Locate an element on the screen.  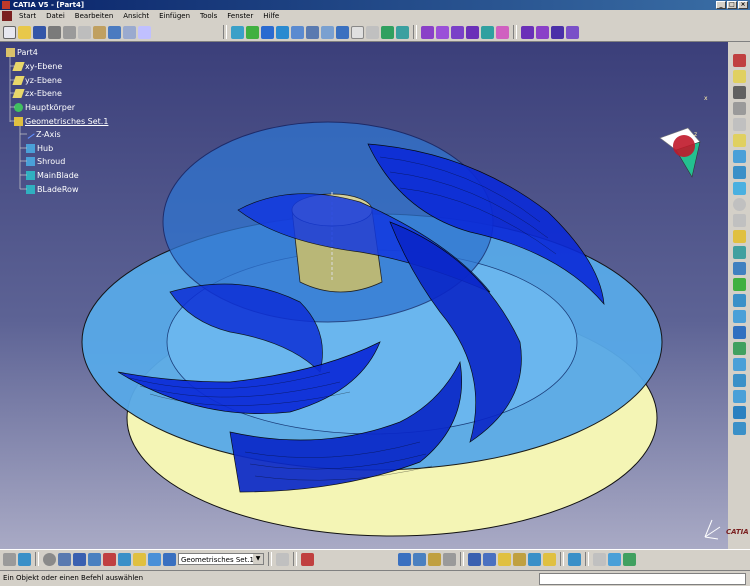
new-icon is located at coordinates (9, 32).